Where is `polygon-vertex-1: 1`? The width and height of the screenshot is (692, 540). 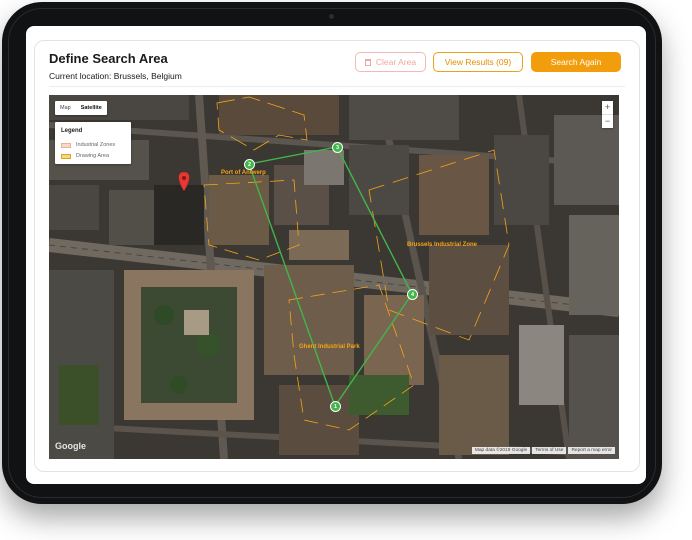
polygon-vertex-1: 1 is located at coordinates (335, 406).